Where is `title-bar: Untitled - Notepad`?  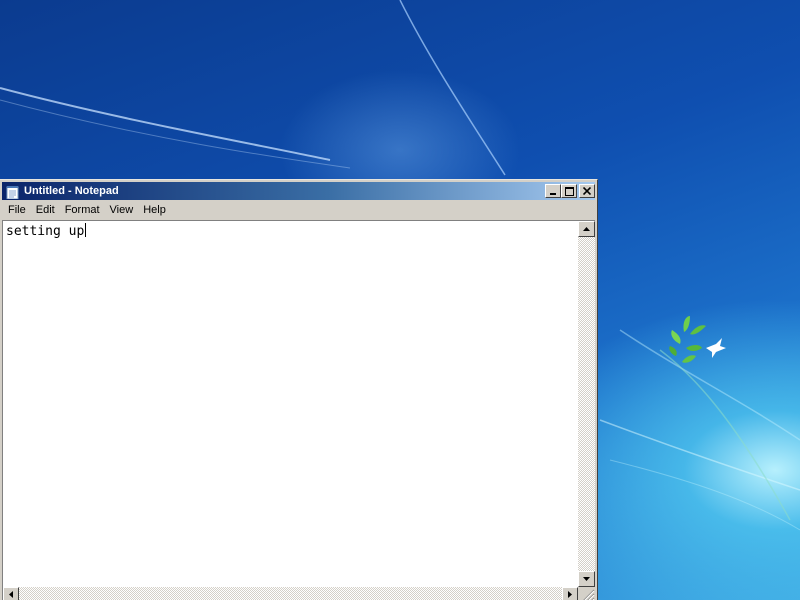 title-bar: Untitled - Notepad is located at coordinates (298, 191).